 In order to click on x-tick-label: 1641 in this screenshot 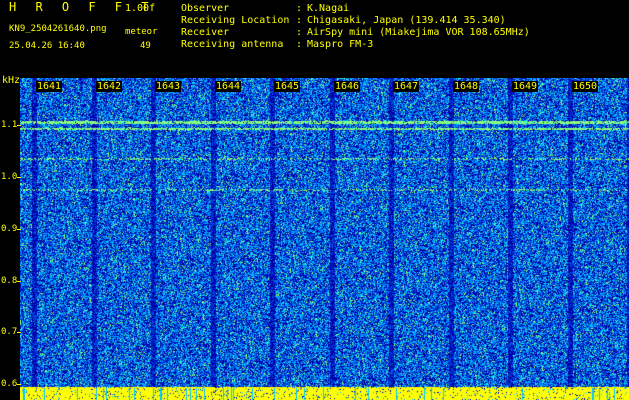, I will do `click(49, 86)`.